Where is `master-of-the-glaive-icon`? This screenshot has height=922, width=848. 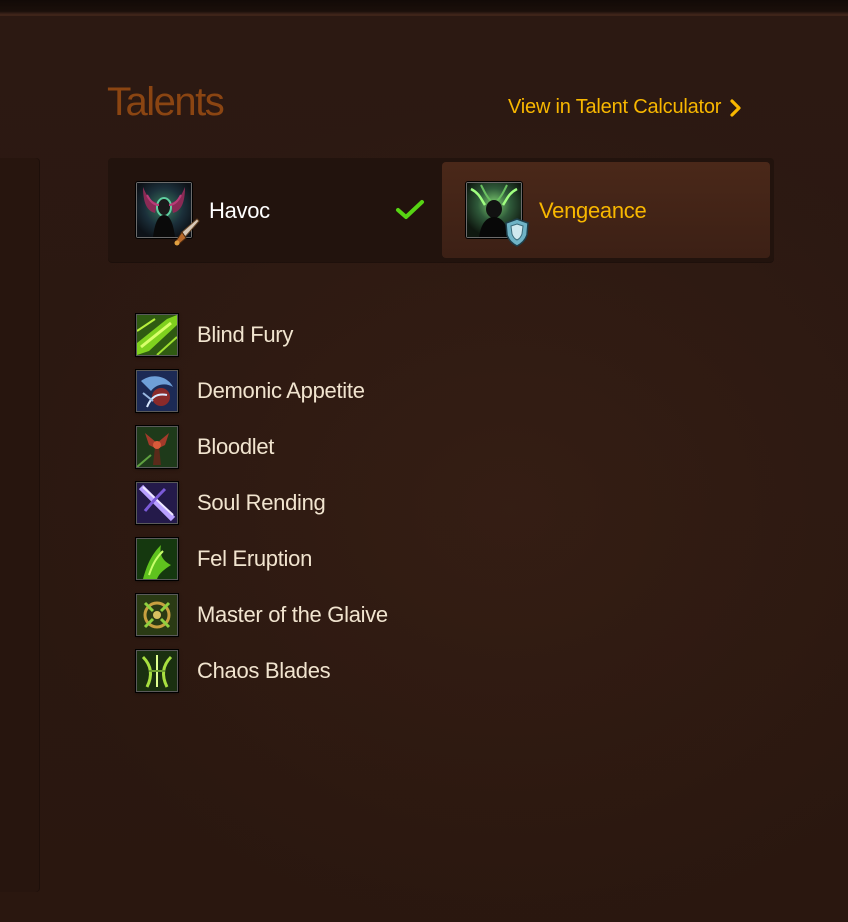 master-of-the-glaive-icon is located at coordinates (157, 615).